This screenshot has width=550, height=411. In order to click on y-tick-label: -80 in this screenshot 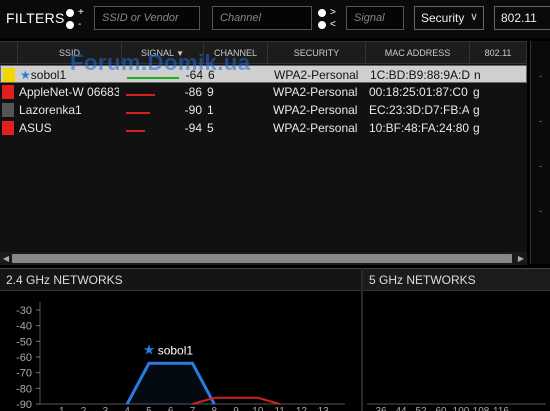, I will do `click(24, 389)`.